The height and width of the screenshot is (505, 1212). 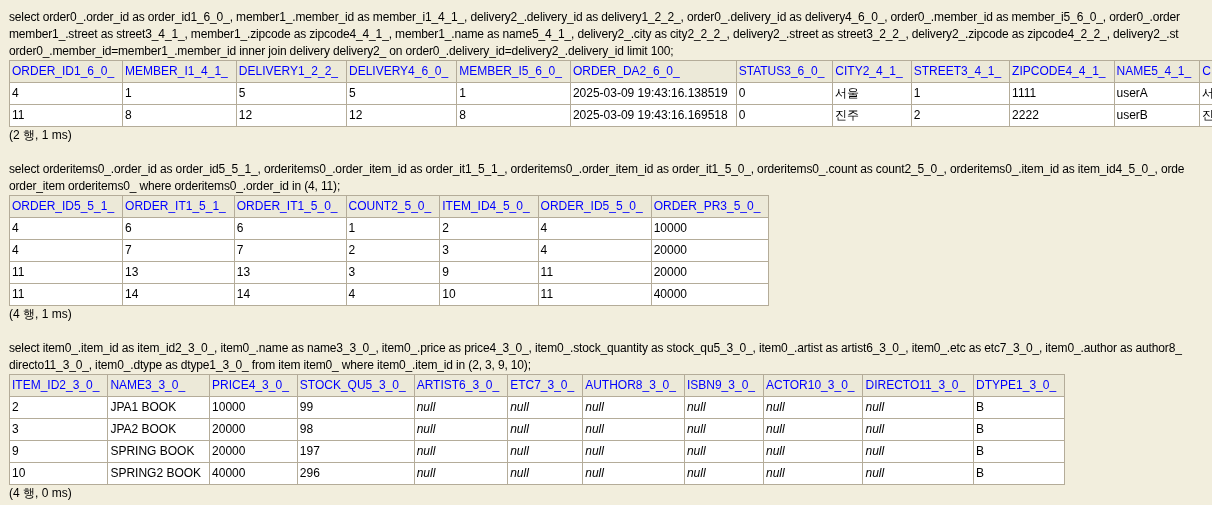 What do you see at coordinates (393, 206) in the screenshot?
I see `column-header: COUNT2_5_0_` at bounding box center [393, 206].